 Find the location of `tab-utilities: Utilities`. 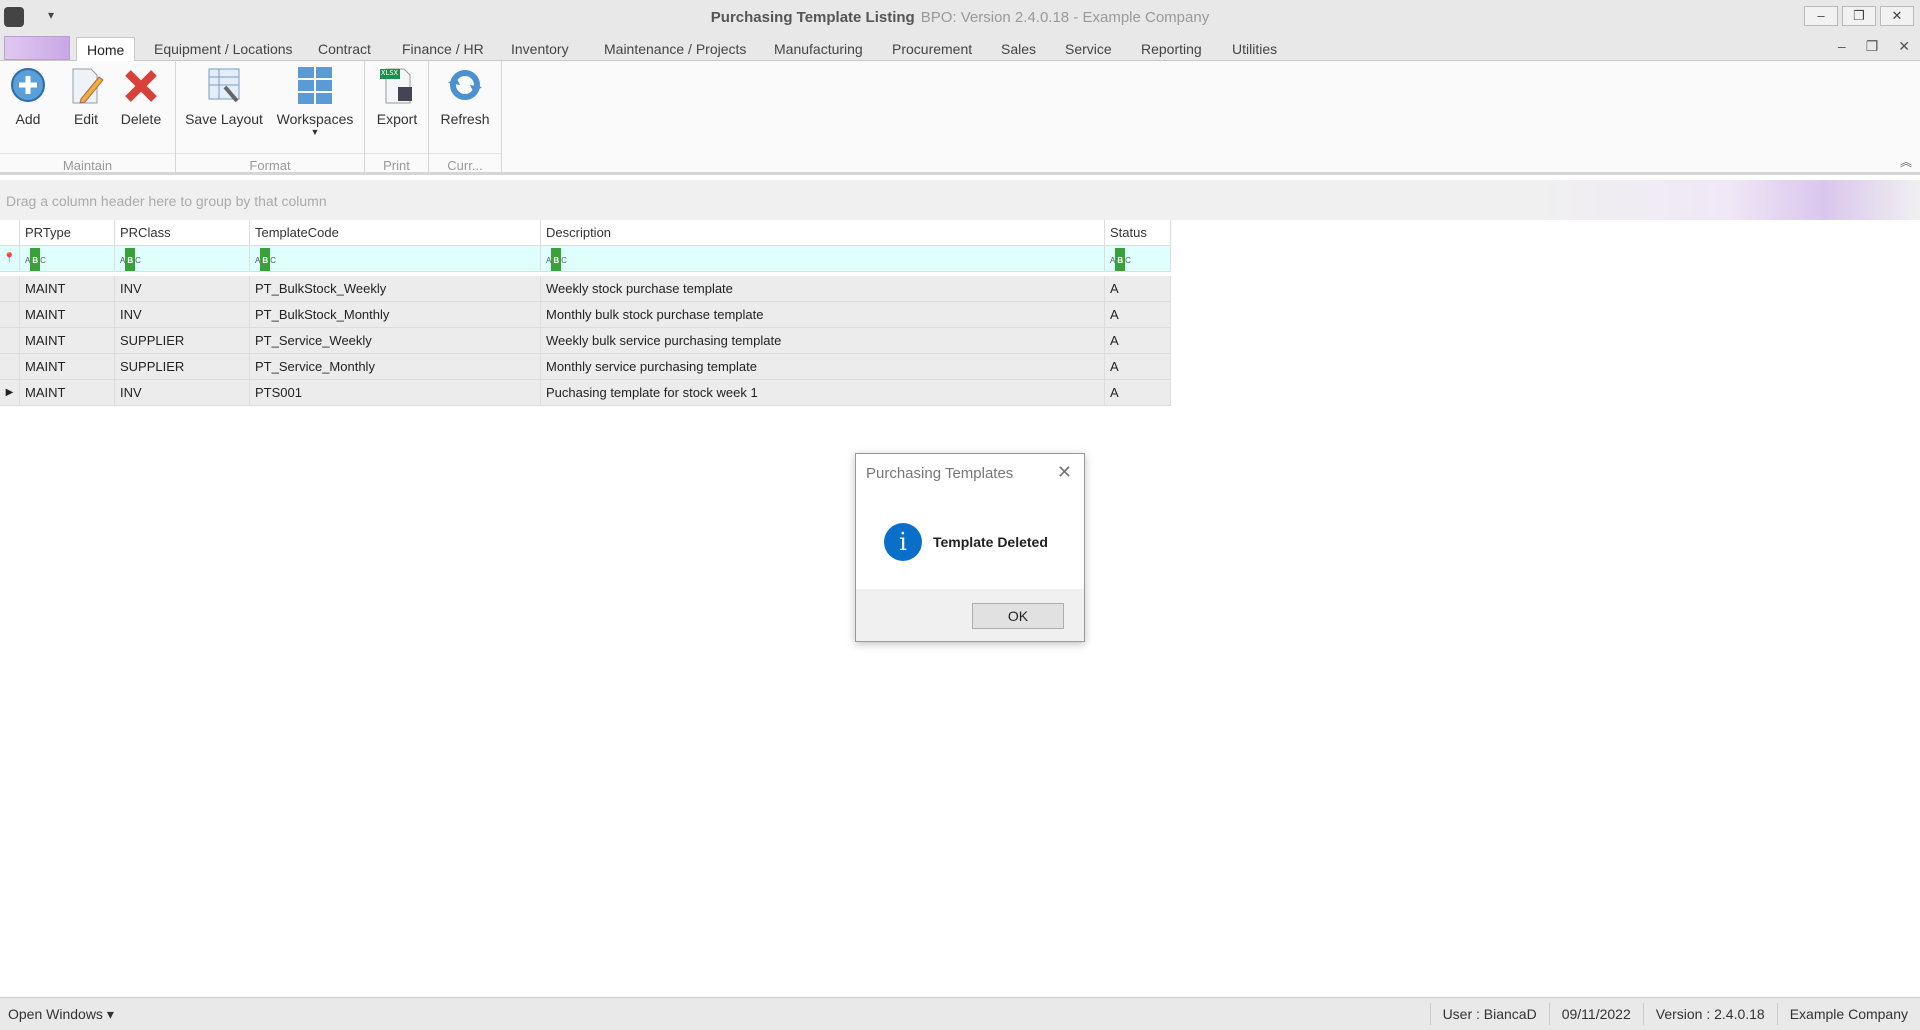

tab-utilities: Utilities is located at coordinates (1254, 49).